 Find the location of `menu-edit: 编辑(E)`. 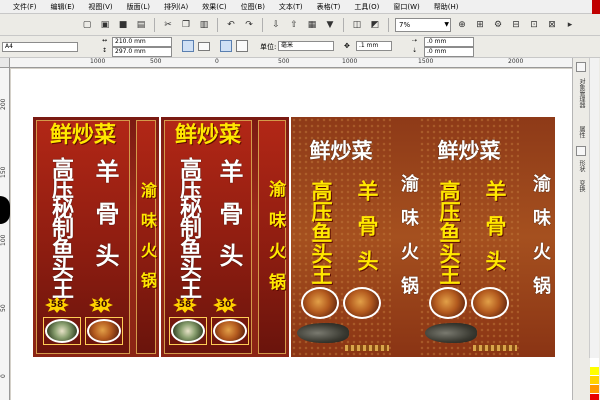

menu-edit: 编辑(E) is located at coordinates (63, 7).